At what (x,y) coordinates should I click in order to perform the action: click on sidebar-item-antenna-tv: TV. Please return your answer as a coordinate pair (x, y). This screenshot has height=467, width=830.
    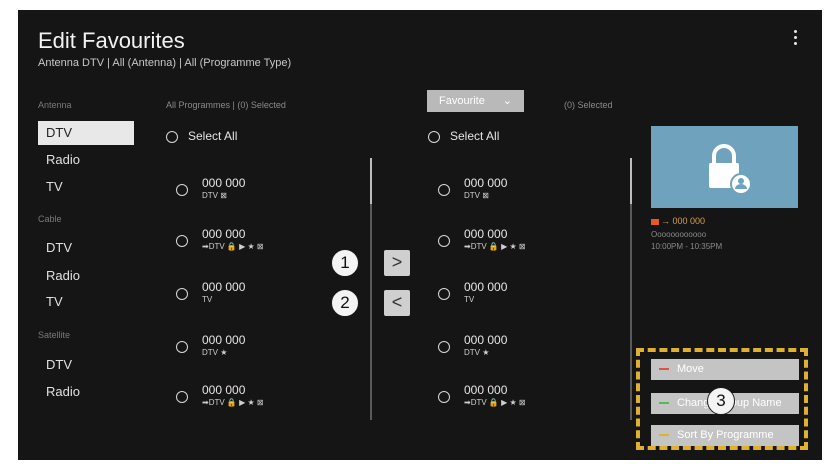
    Looking at the image, I should click on (86, 187).